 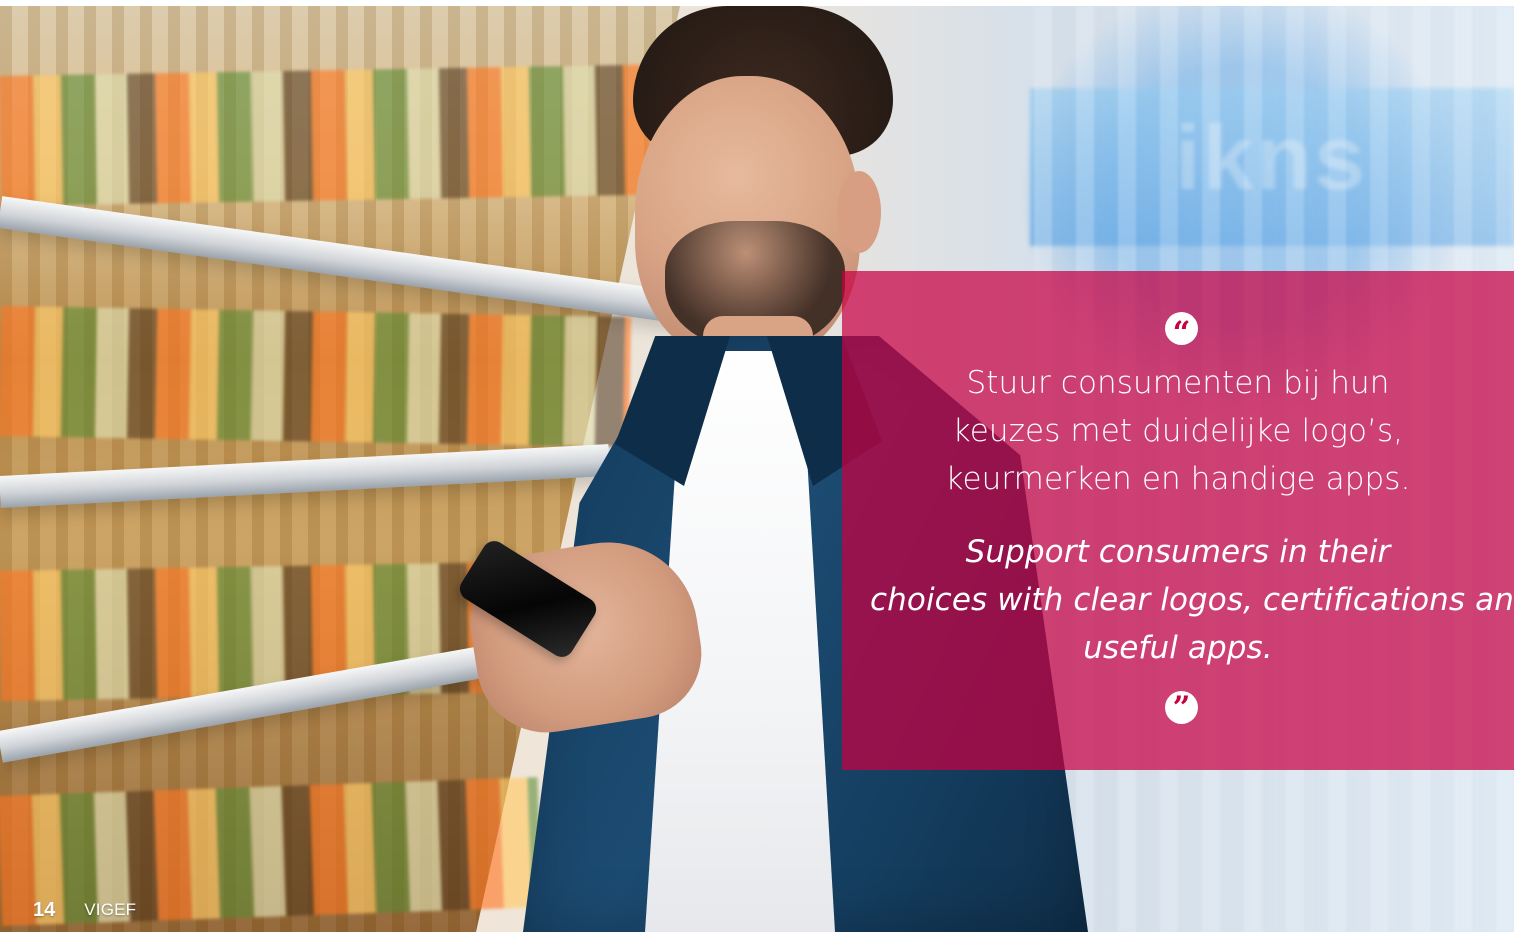 I want to click on opening-quote-icon: “, so click(x=1181, y=331).